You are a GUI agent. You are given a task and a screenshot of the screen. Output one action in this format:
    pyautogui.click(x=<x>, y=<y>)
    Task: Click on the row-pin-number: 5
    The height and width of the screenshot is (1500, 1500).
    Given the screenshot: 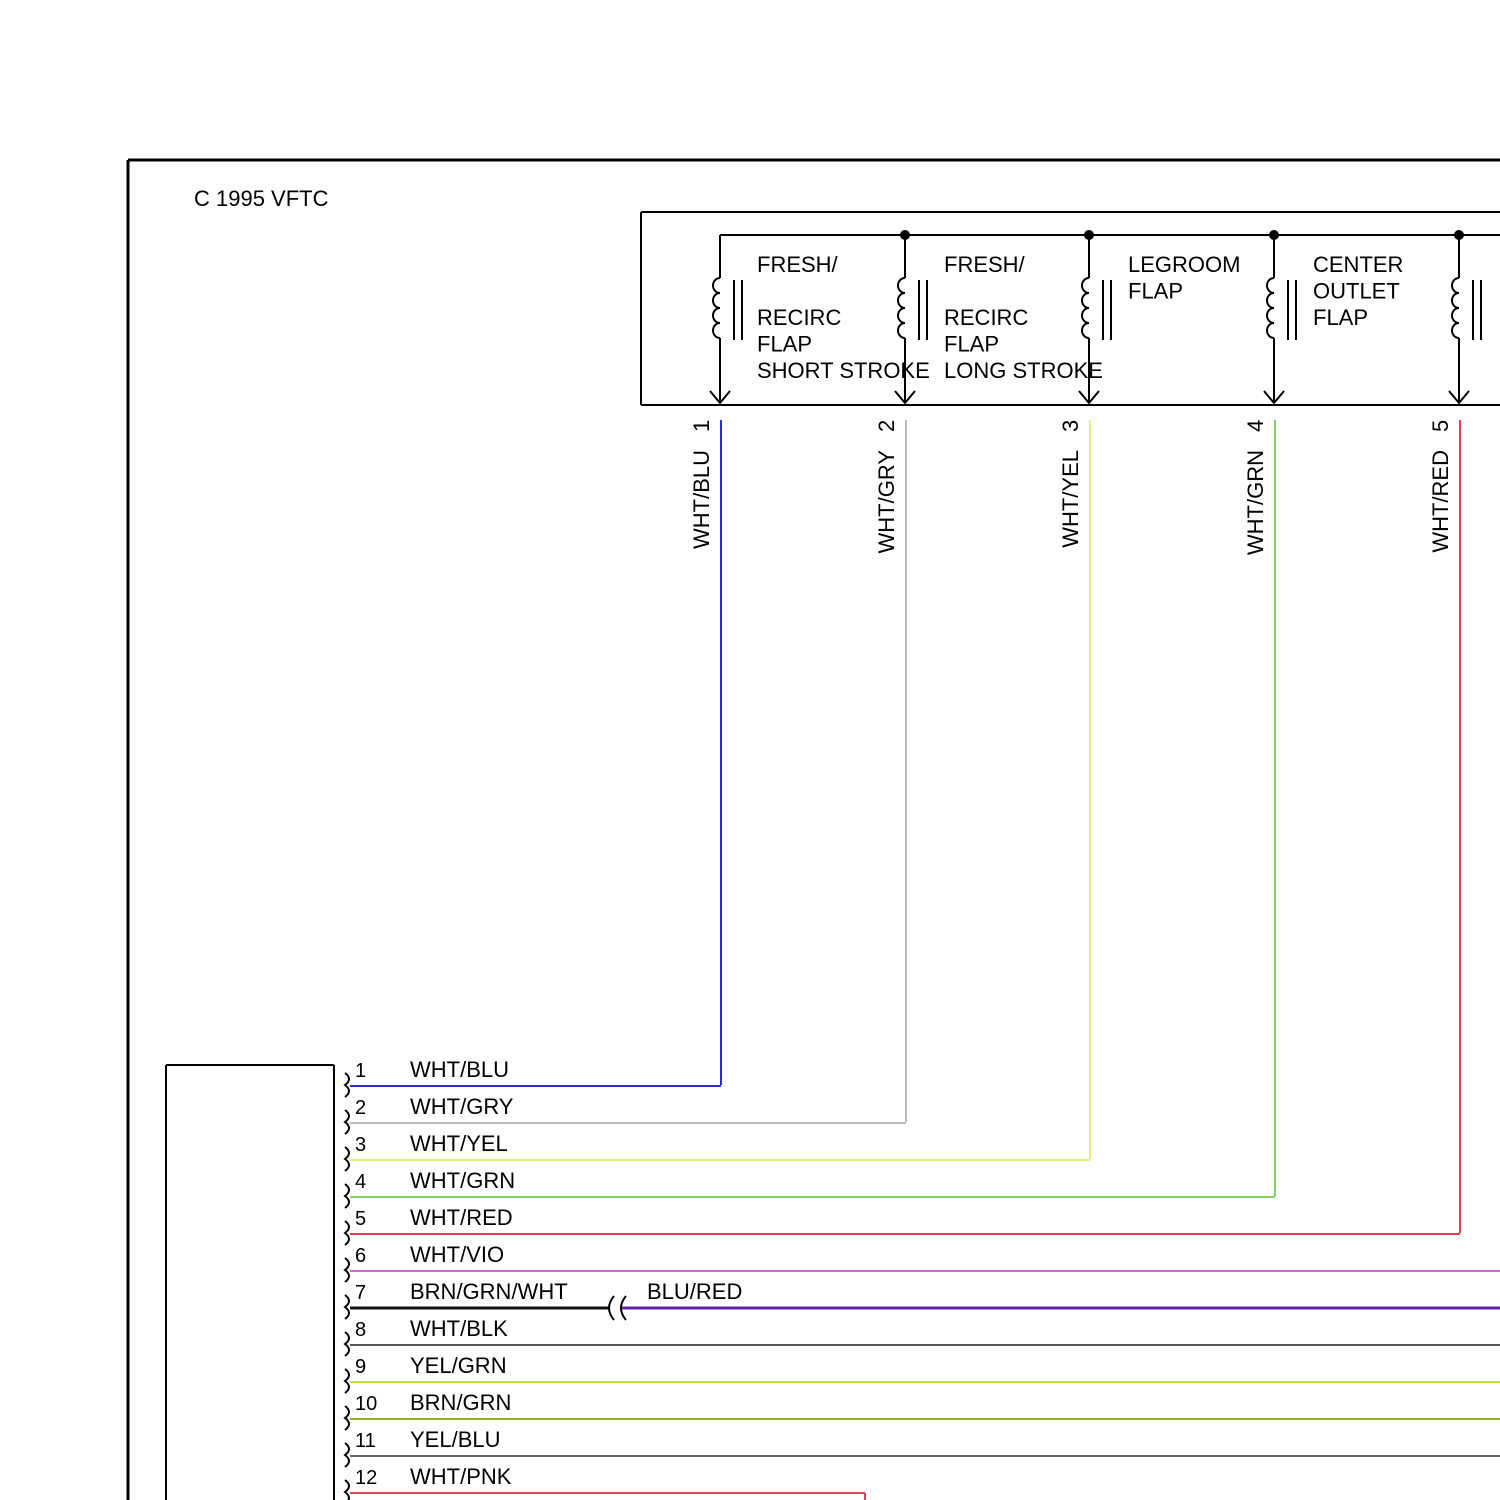 What is the action you would take?
    pyautogui.click(x=360, y=1219)
    